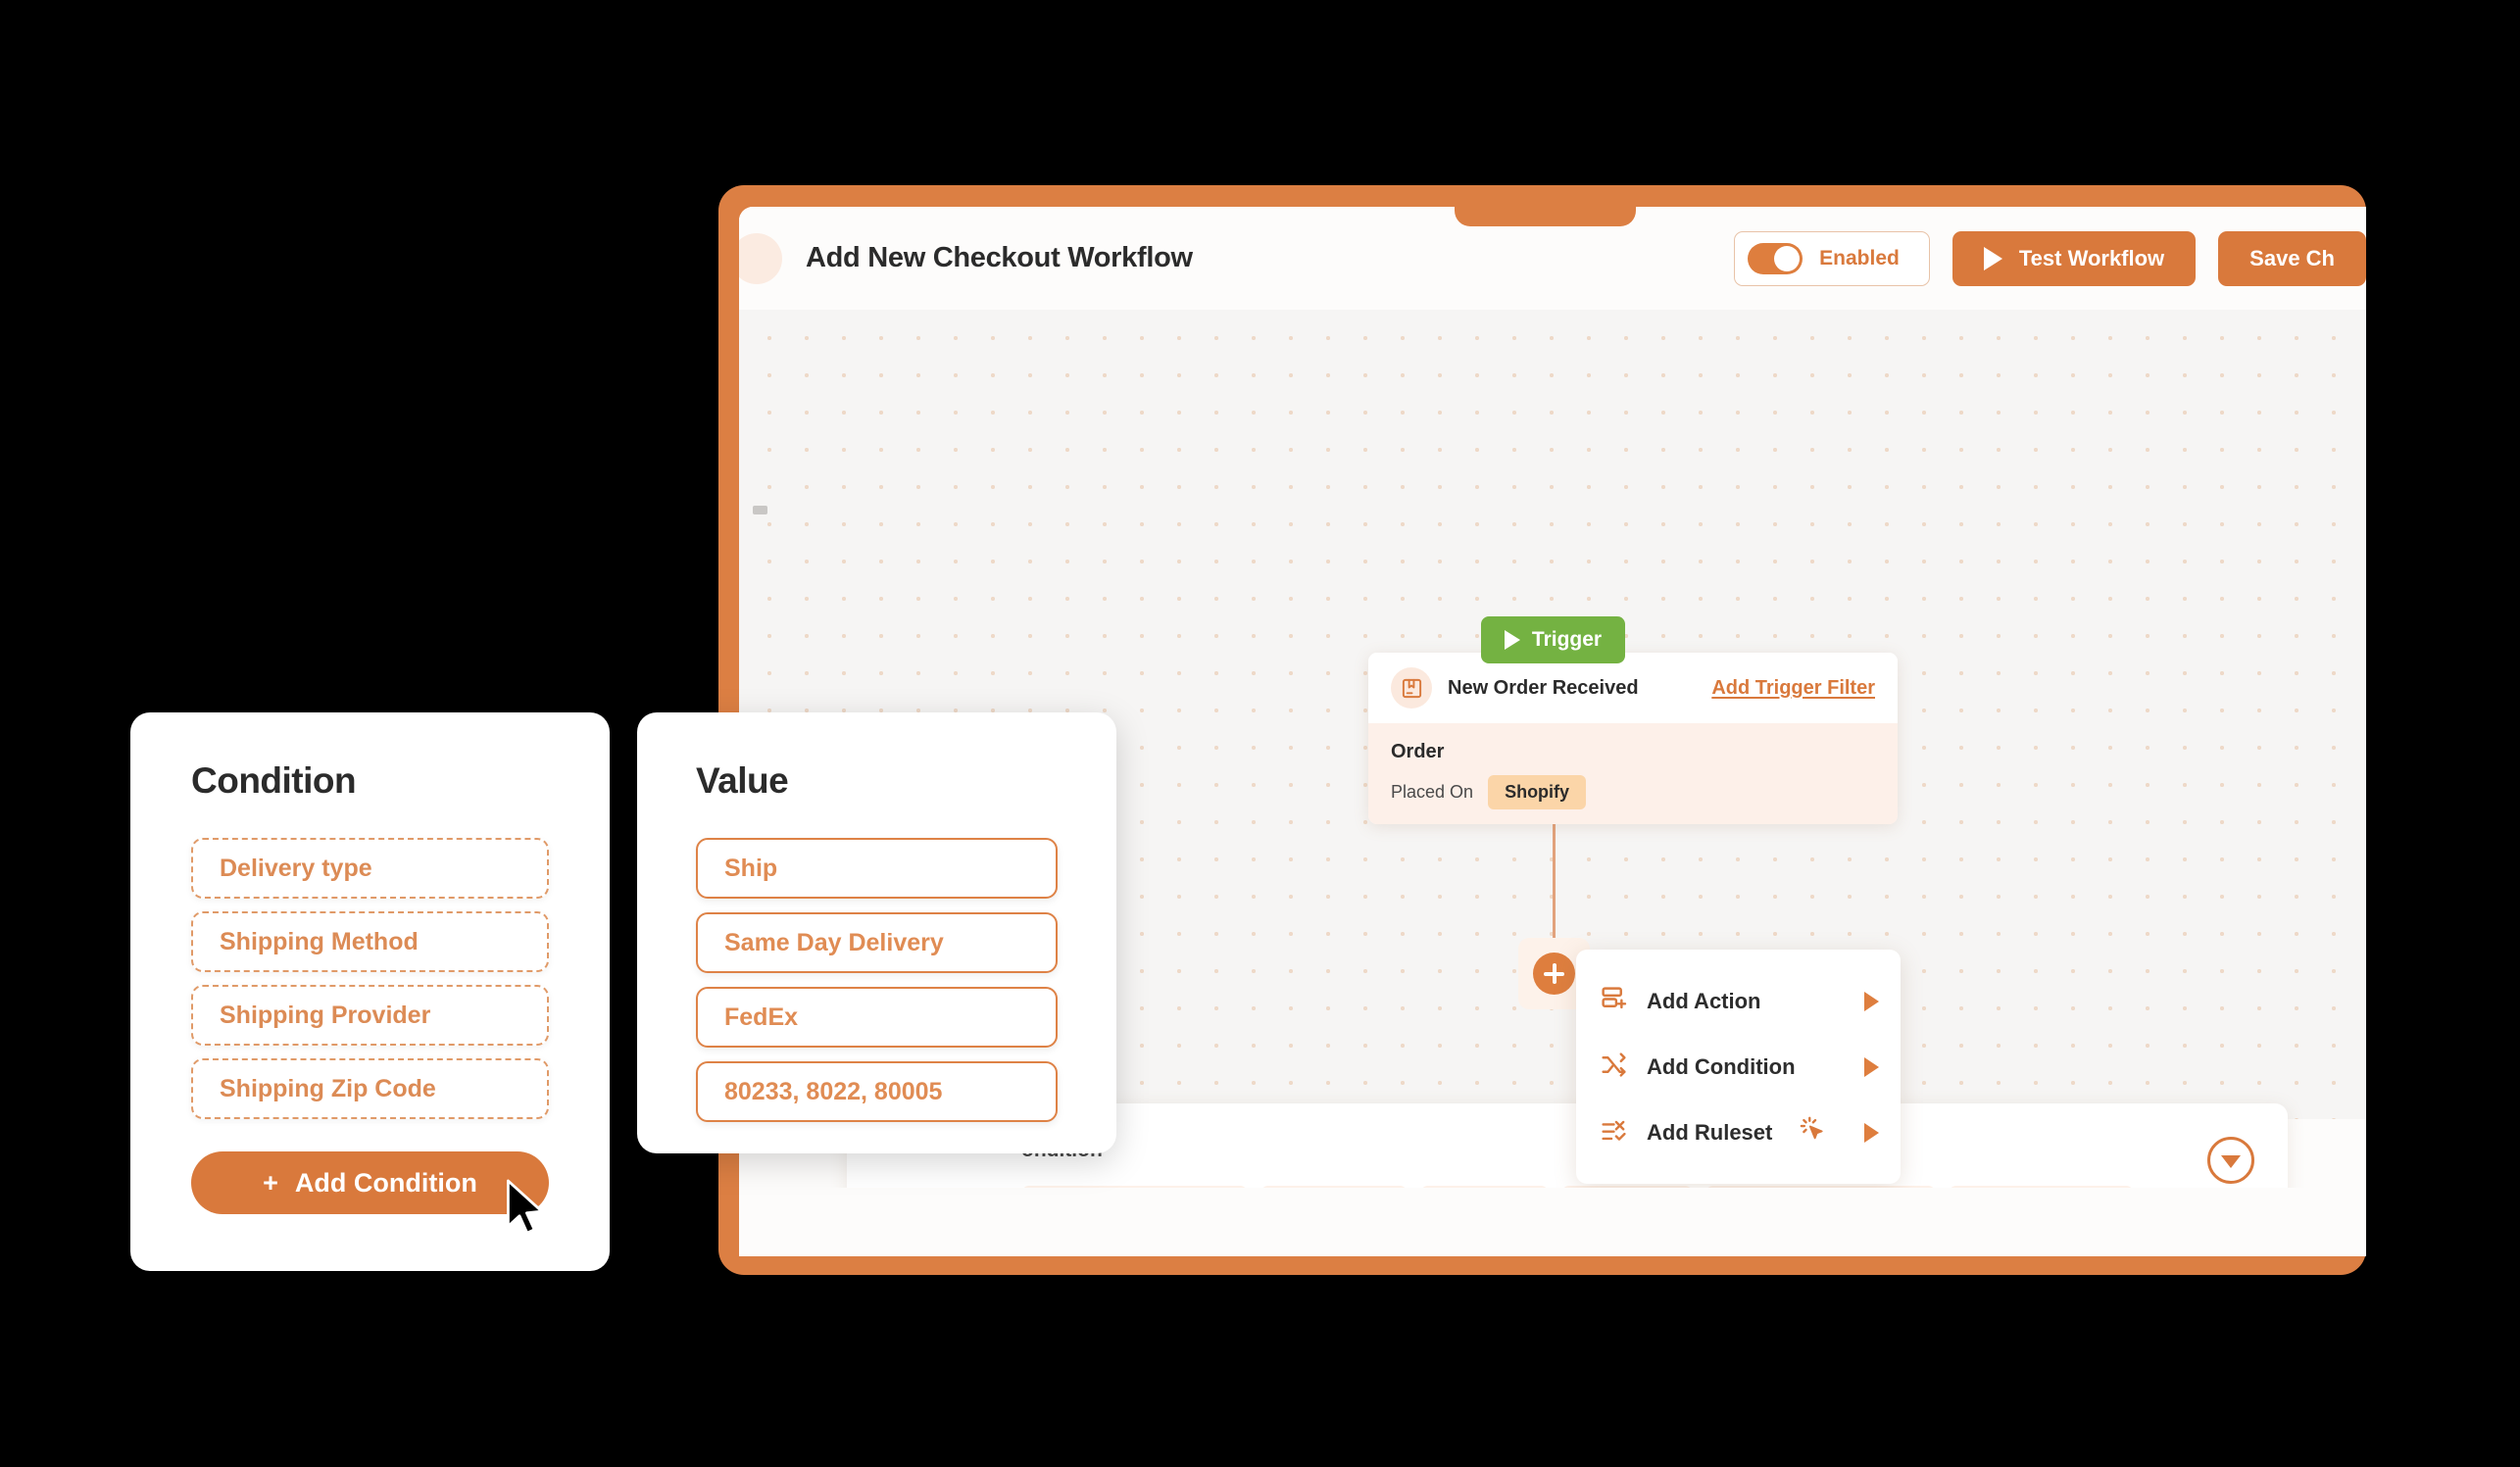 The width and height of the screenshot is (2520, 1467). I want to click on chip-payment-options: Payment Options, so click(1820, 1187).